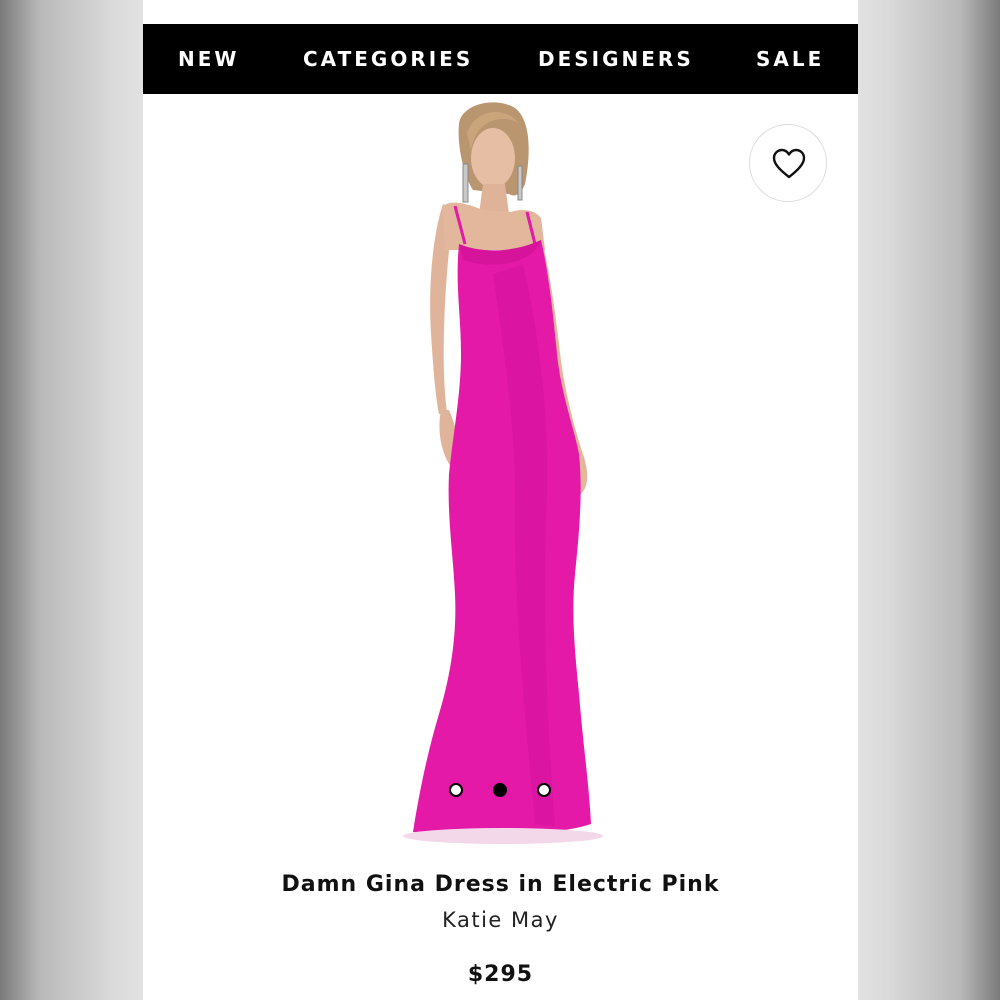 This screenshot has width=1000, height=1000. I want to click on product-name: Damn Gina Dress in Electric Pink, so click(500, 884).